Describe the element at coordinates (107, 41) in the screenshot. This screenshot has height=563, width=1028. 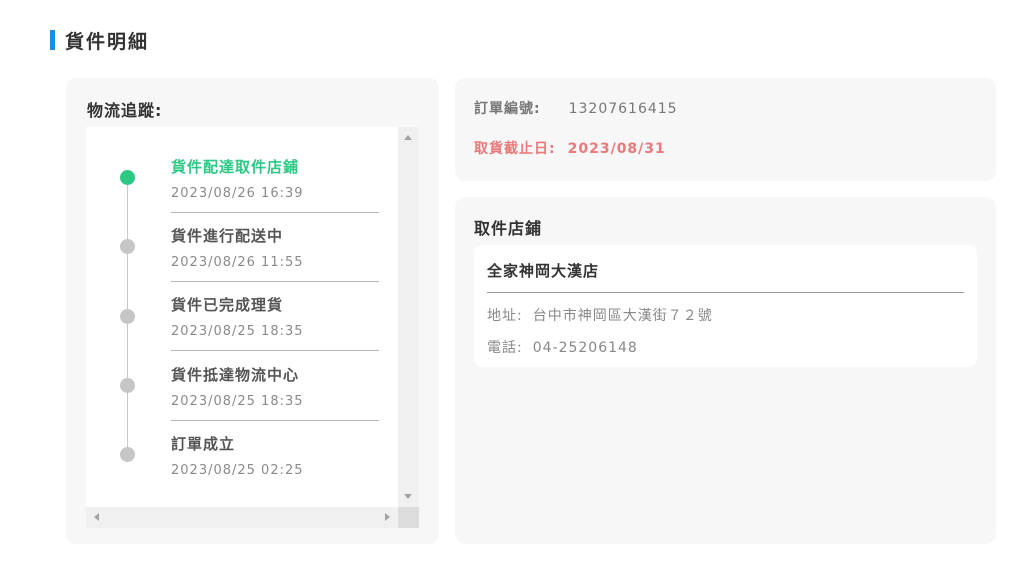
I see `page-title: 貨件明細` at that location.